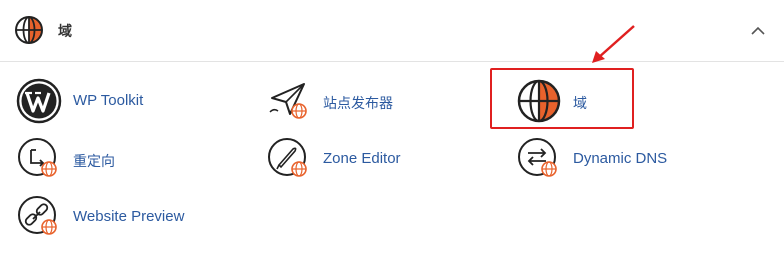 This screenshot has width=784, height=256. What do you see at coordinates (562, 98) in the screenshot?
I see `annotation-highlight-box` at bounding box center [562, 98].